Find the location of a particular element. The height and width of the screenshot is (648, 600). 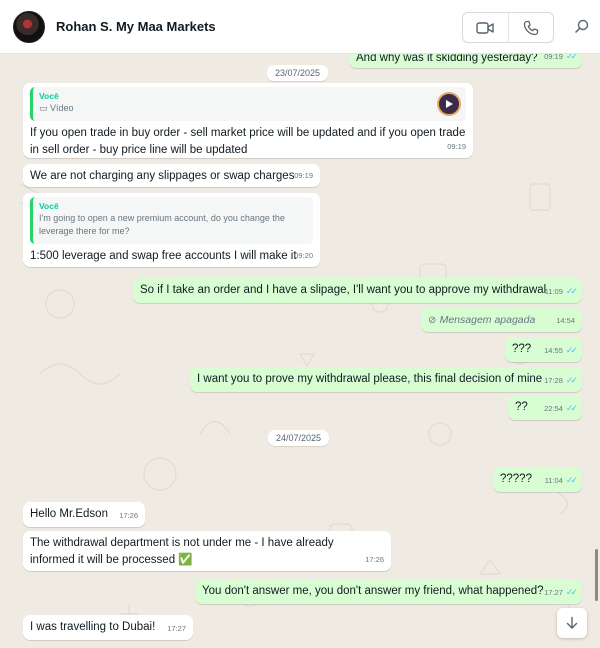

video-call-button is located at coordinates (485, 27).